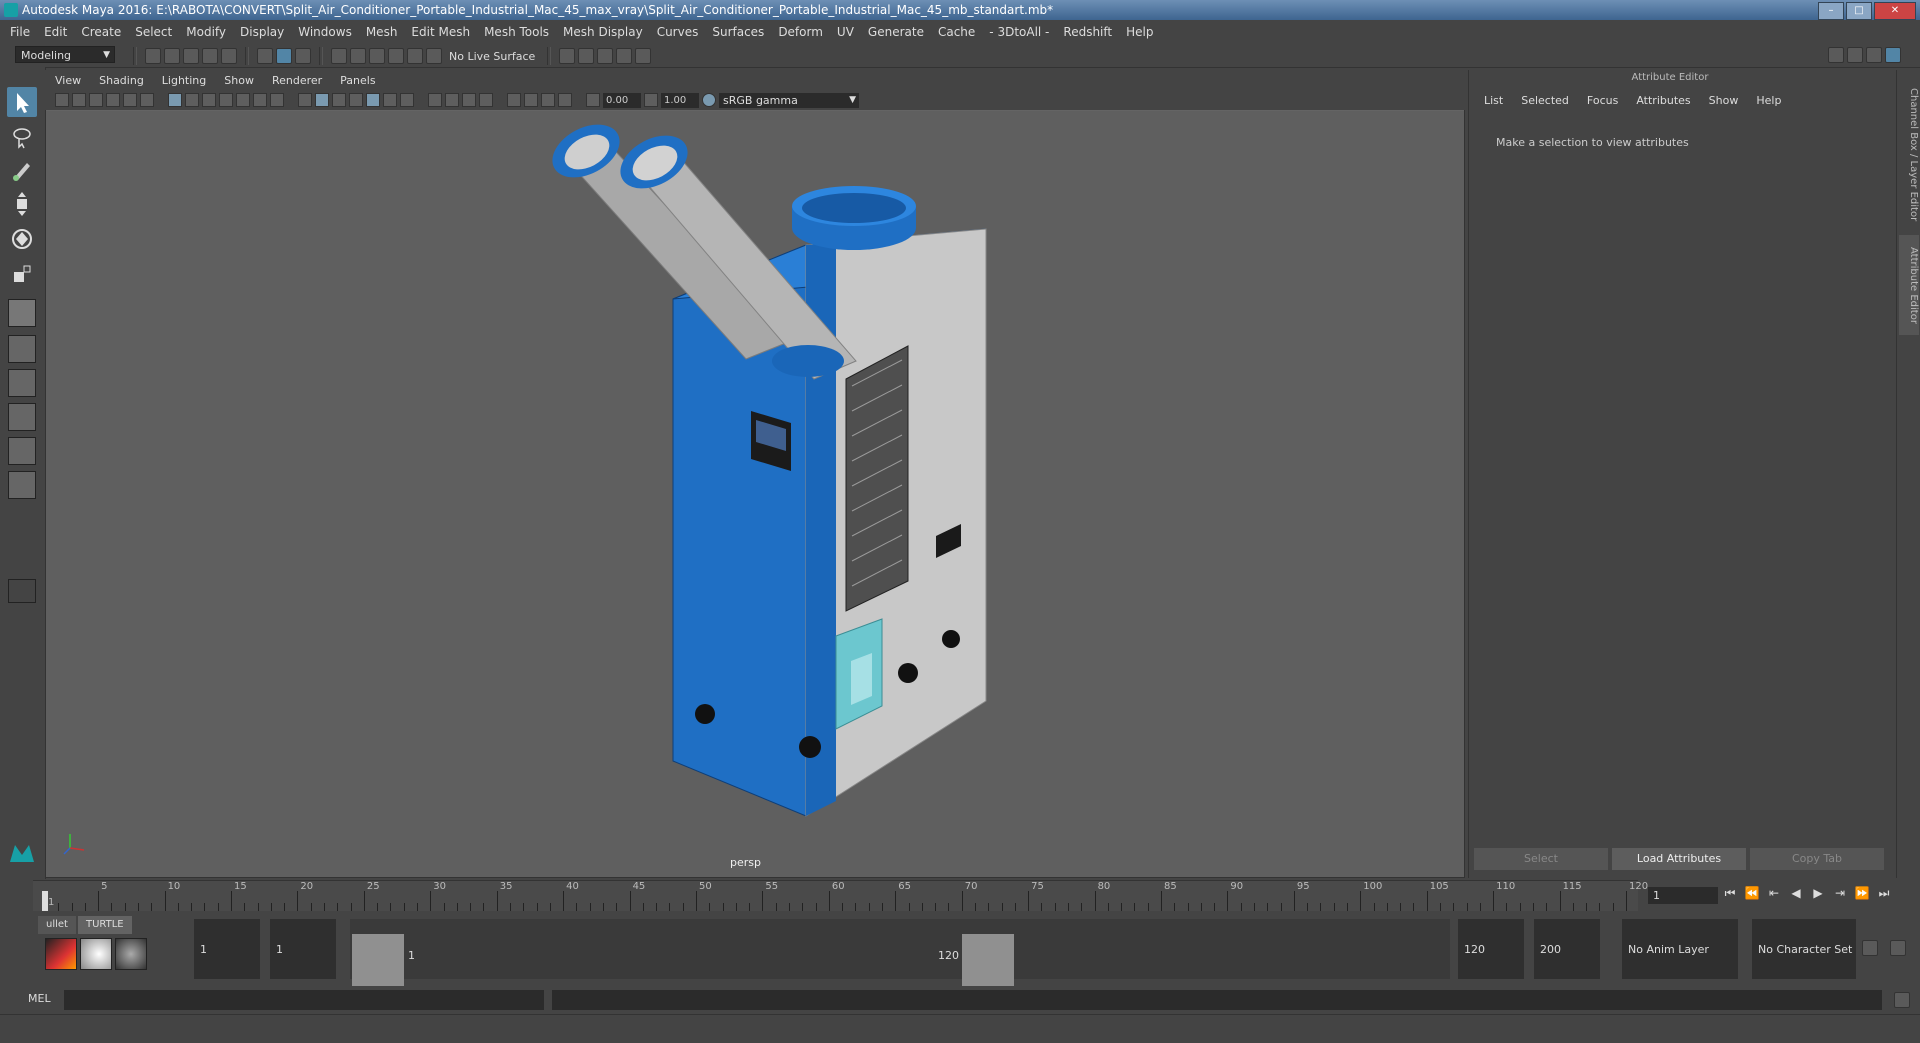 This screenshot has width=1920, height=1043. What do you see at coordinates (956, 32) in the screenshot?
I see `menu-cache: Cache` at bounding box center [956, 32].